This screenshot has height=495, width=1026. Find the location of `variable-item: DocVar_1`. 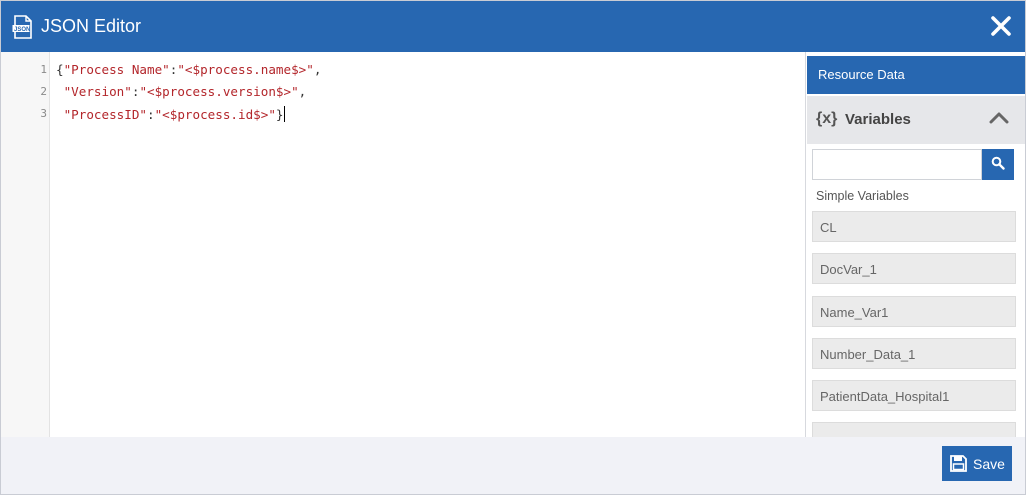

variable-item: DocVar_1 is located at coordinates (914, 268).